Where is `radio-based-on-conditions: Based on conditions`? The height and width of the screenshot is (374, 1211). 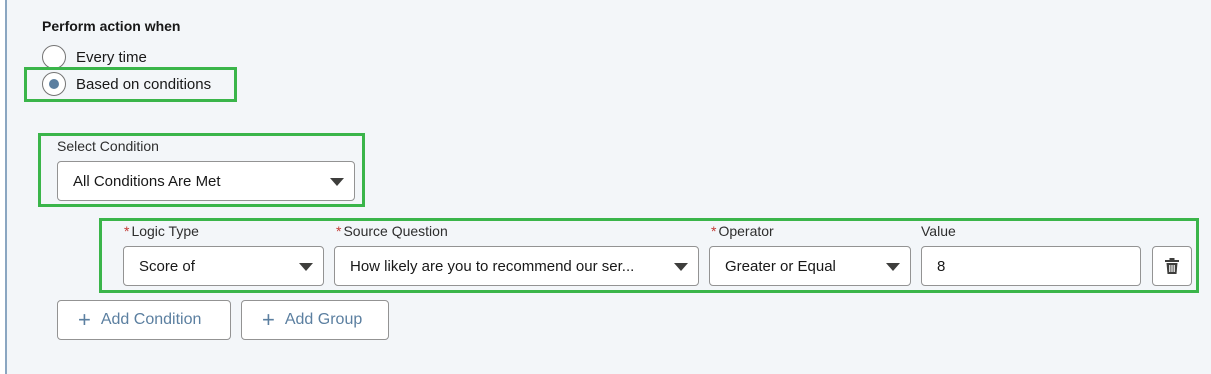
radio-based-on-conditions: Based on conditions is located at coordinates (126, 84).